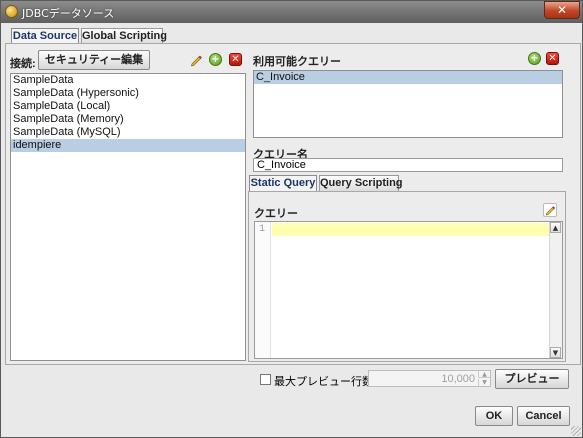 The height and width of the screenshot is (438, 583). What do you see at coordinates (410, 229) in the screenshot?
I see `current-line-highlight` at bounding box center [410, 229].